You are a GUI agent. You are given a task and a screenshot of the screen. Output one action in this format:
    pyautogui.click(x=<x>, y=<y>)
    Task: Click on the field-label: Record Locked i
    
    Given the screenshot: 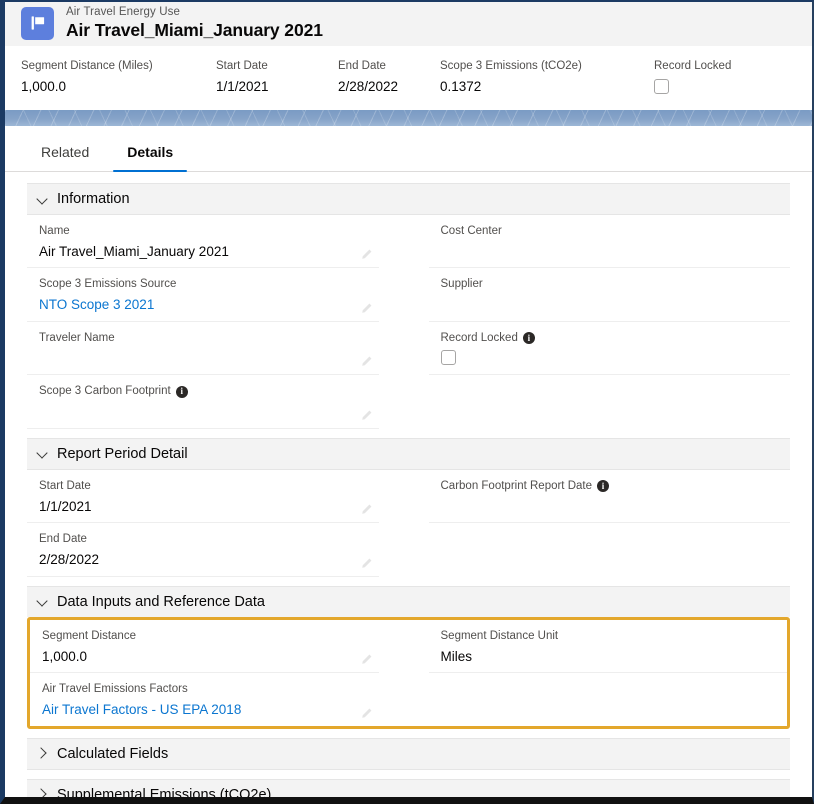 What is the action you would take?
    pyautogui.click(x=603, y=338)
    